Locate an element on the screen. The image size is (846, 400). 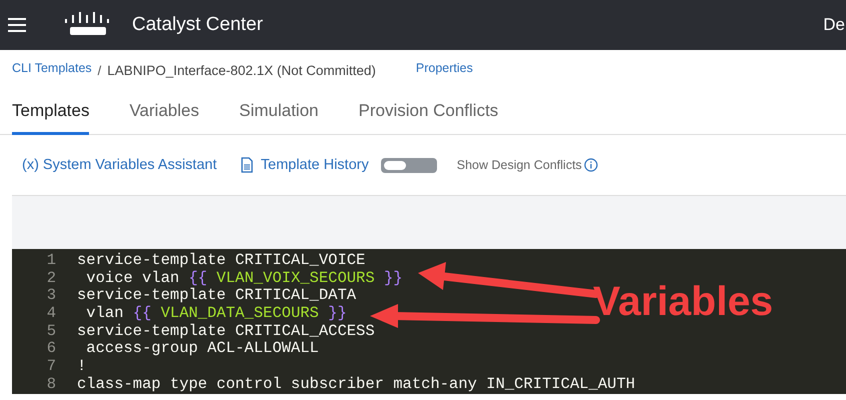
line-number: 6 is located at coordinates (51, 349).